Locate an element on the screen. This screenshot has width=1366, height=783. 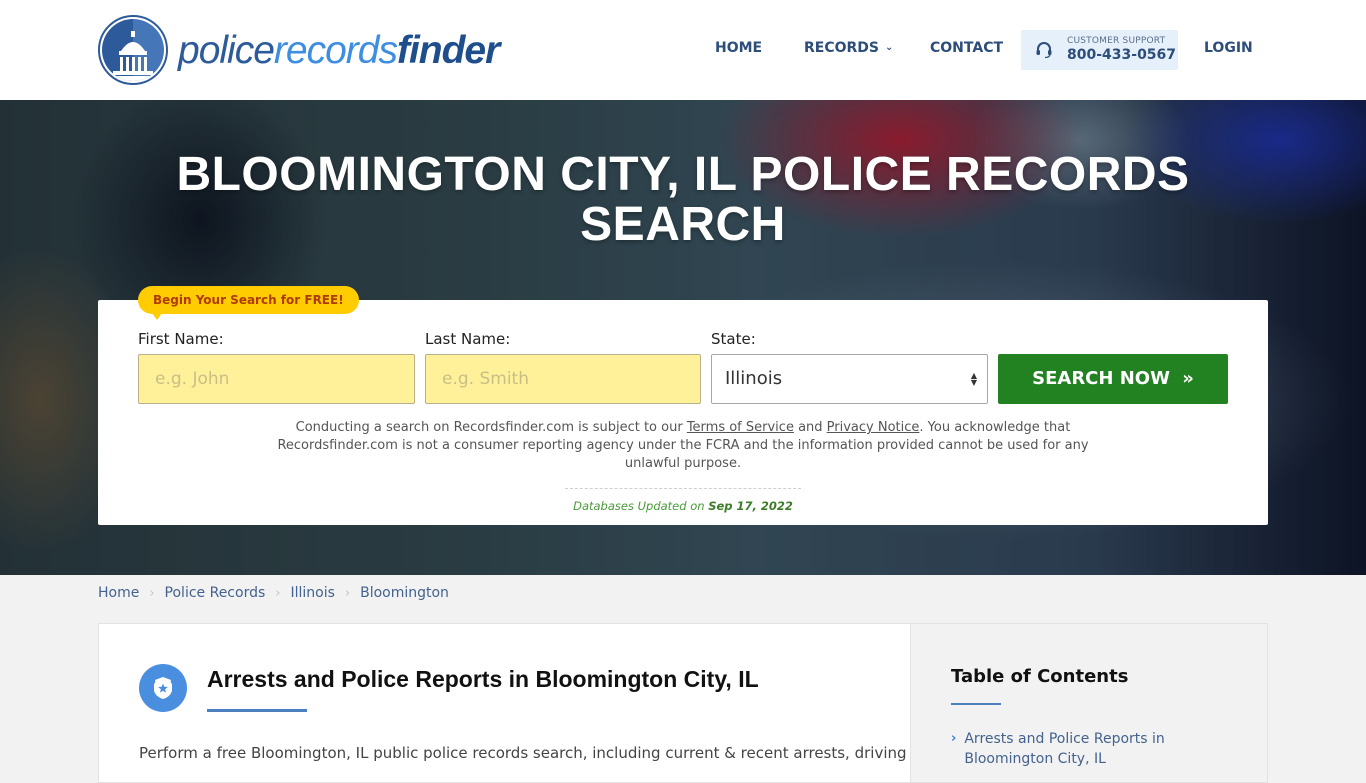
breadcrumb-bloomington: Bloomington is located at coordinates (404, 593).